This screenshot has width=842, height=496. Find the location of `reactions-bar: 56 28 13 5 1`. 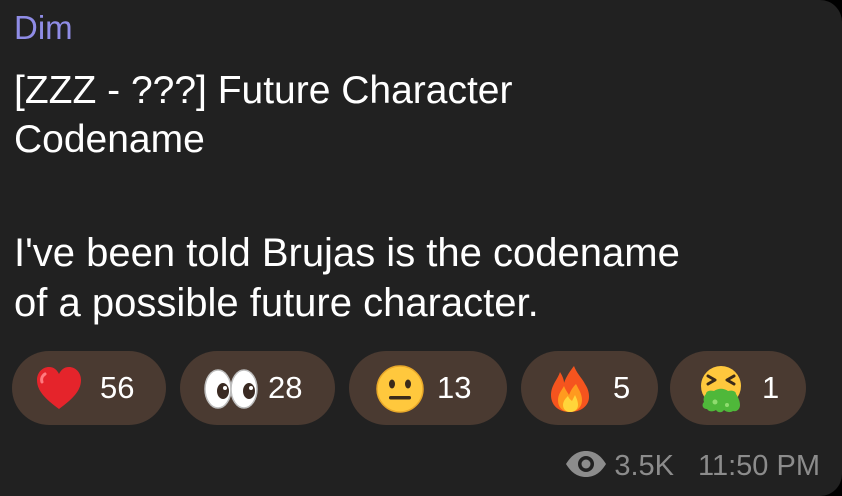

reactions-bar: 56 28 13 5 1 is located at coordinates (422, 388).